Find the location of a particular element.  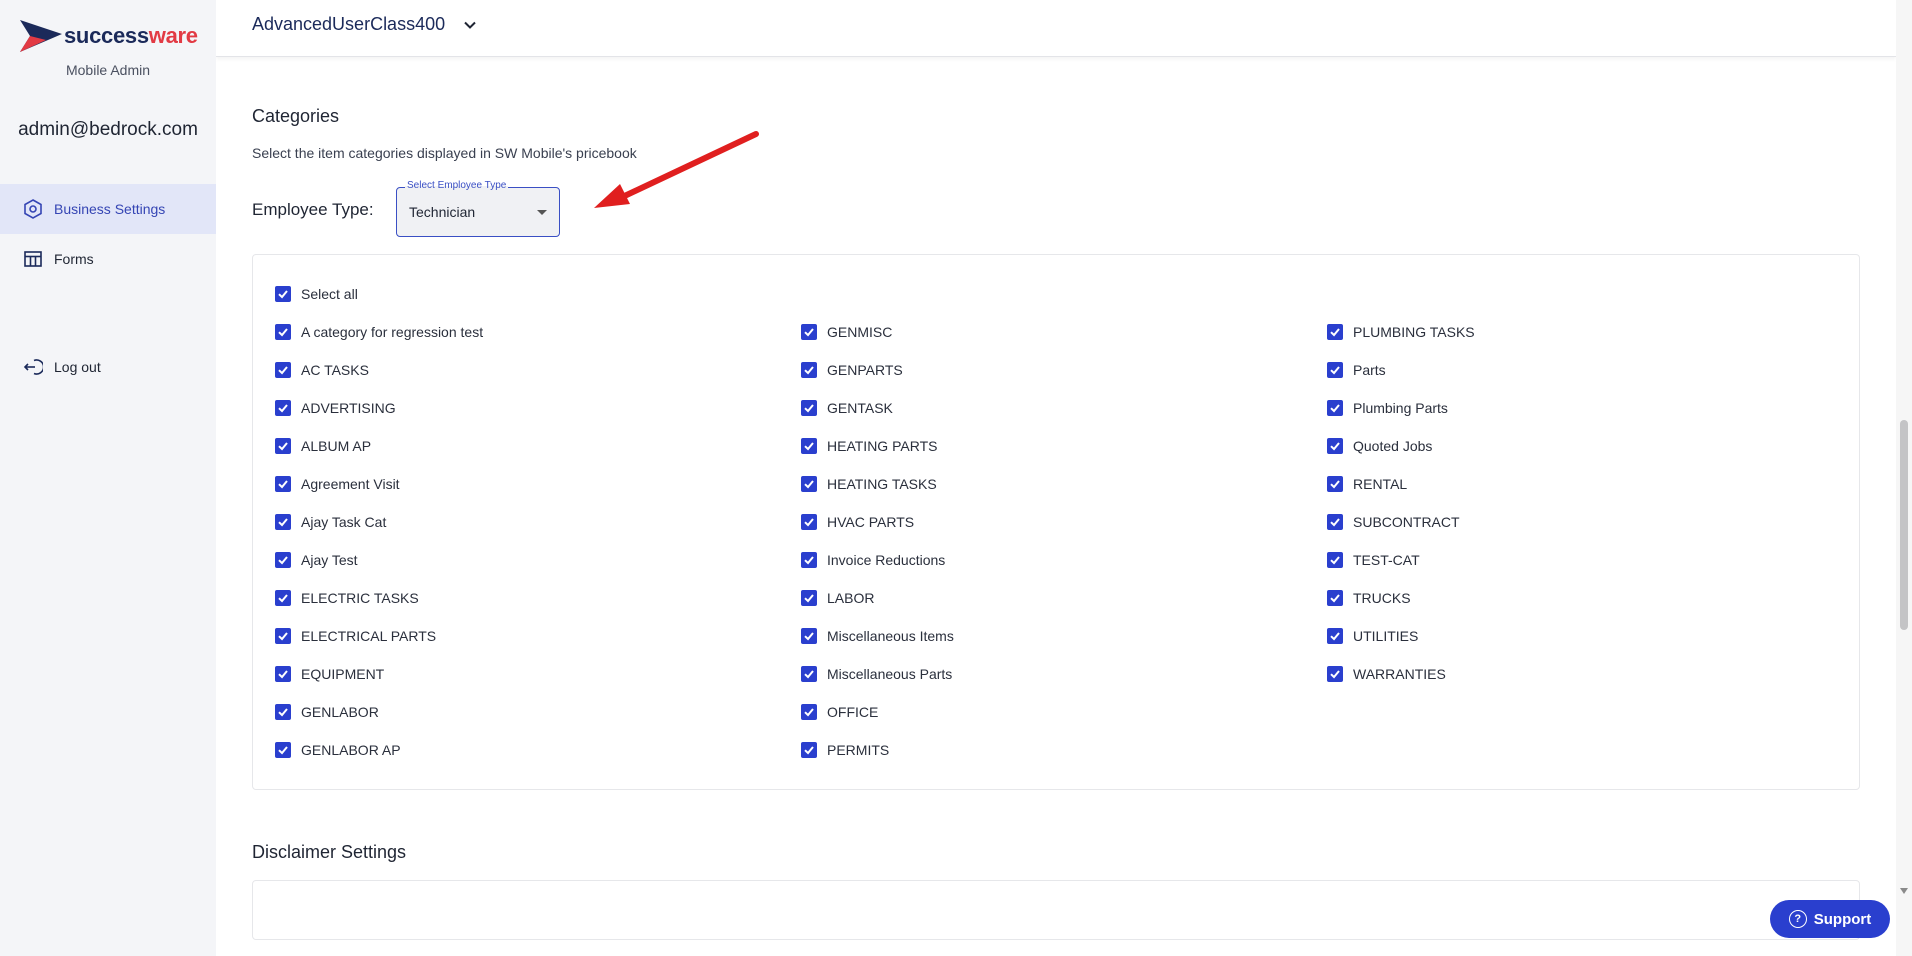

employee-type-select: Select Employee Type Technician is located at coordinates (478, 208).